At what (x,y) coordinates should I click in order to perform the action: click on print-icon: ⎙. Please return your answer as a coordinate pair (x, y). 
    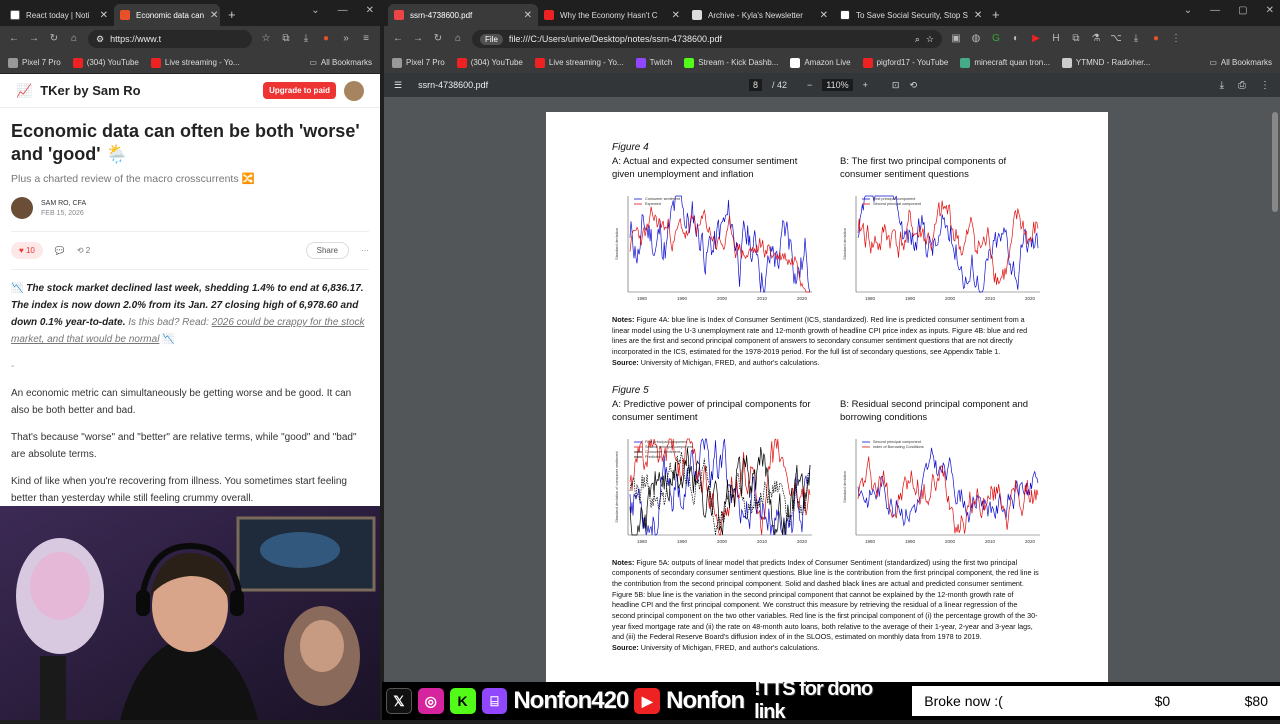
    Looking at the image, I should click on (1242, 85).